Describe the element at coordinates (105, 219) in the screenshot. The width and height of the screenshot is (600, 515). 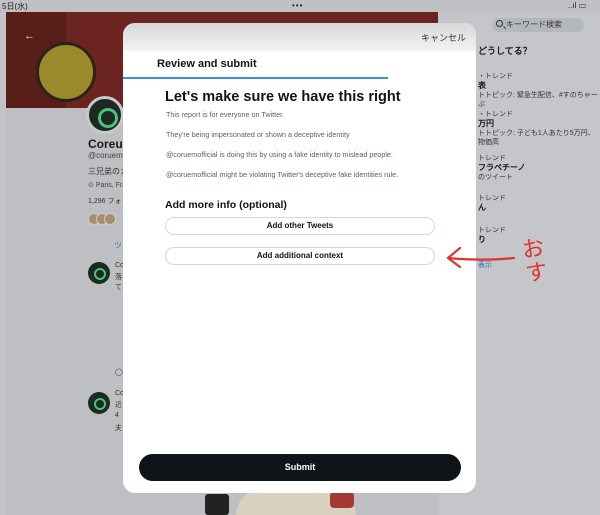
I see `followers-you-know` at that location.